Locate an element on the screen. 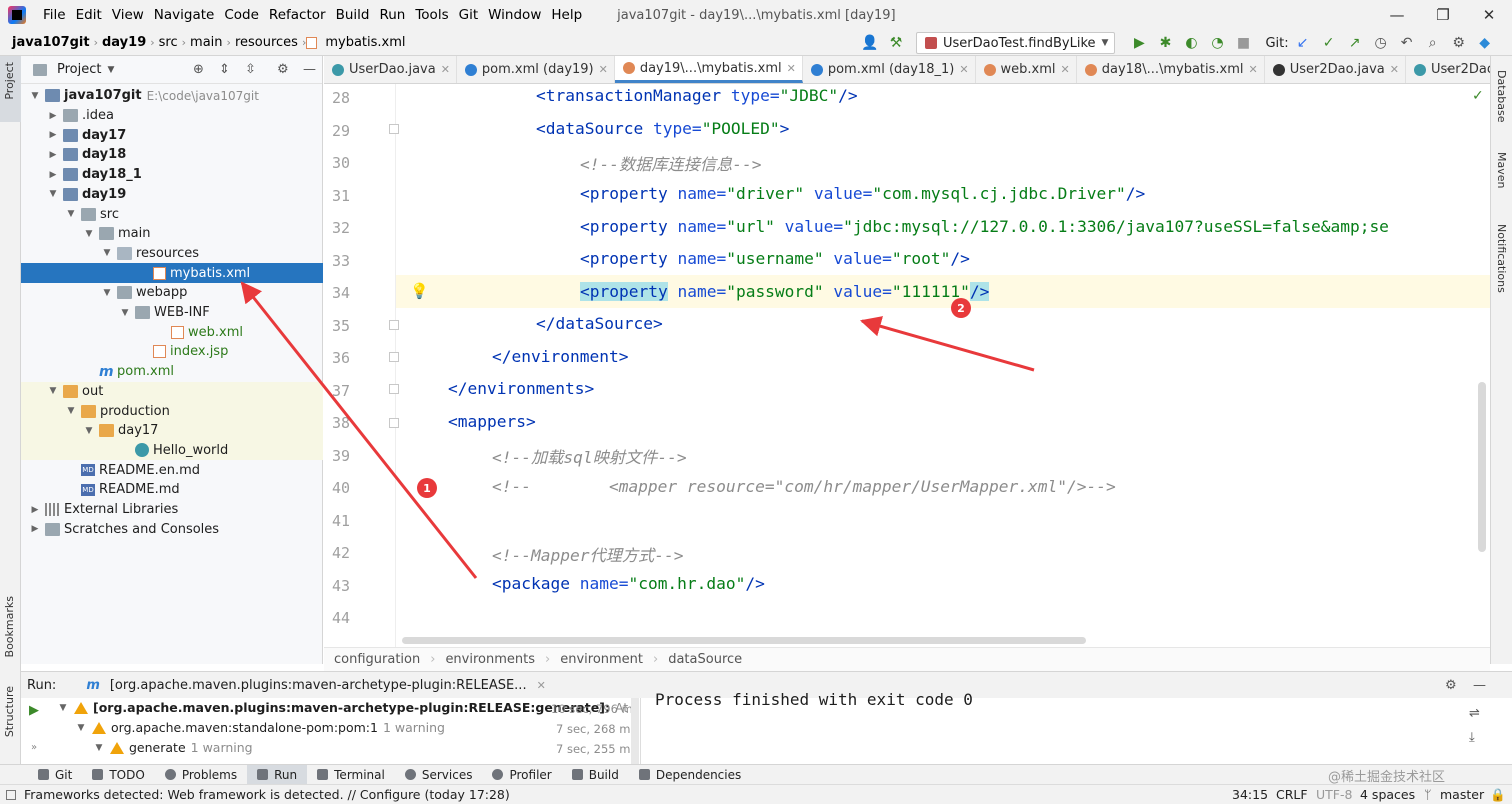 The image size is (1512, 804). project-tree-item: ▶ day18_1 is located at coordinates (172, 175).